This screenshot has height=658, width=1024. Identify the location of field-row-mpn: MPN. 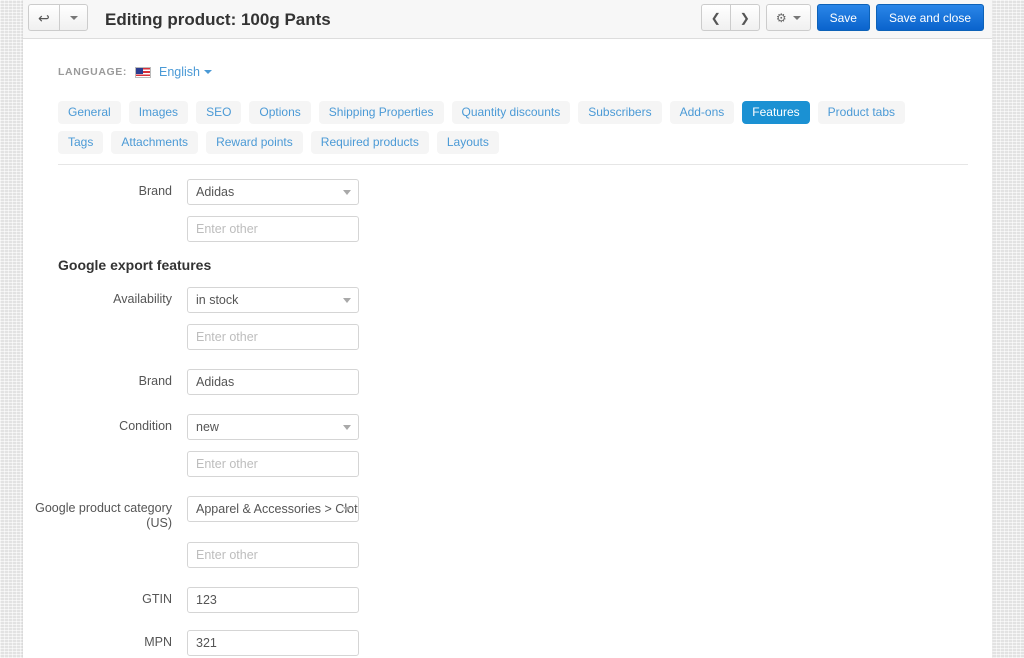
(507, 643).